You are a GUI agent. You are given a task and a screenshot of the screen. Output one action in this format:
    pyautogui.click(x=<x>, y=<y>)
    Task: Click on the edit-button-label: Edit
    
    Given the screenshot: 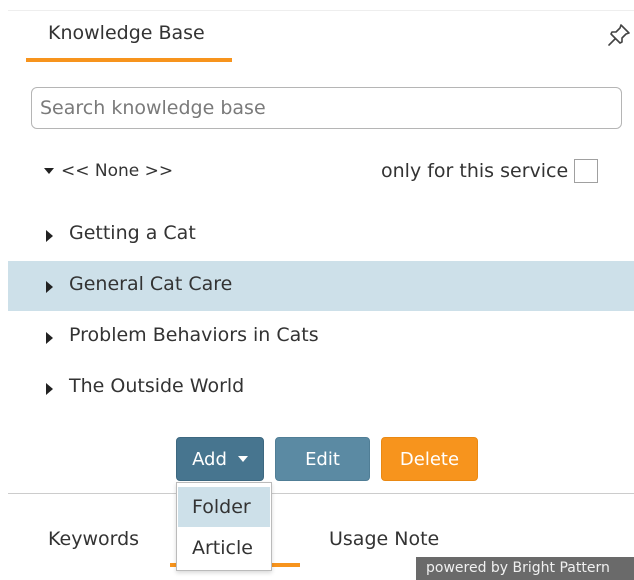 What is the action you would take?
    pyautogui.click(x=322, y=459)
    